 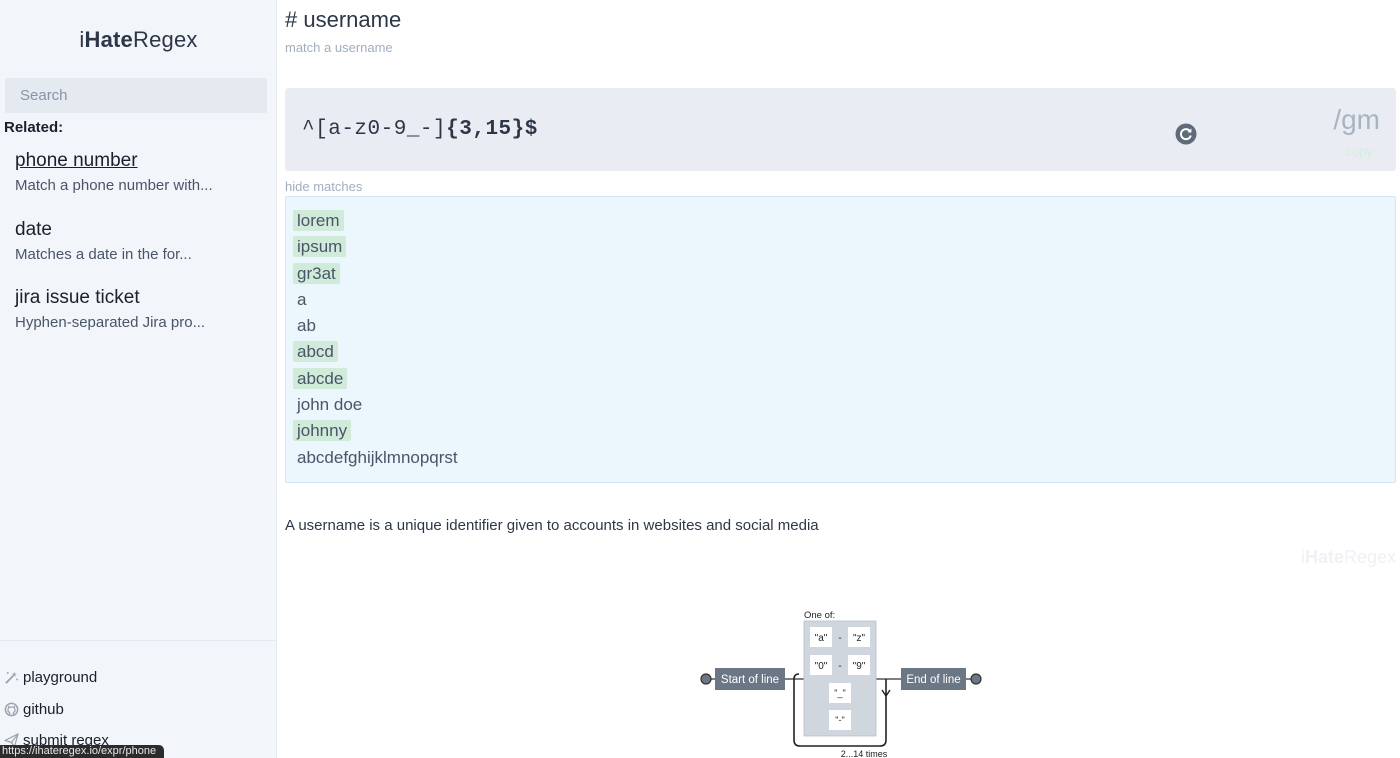 I want to click on regex-expression: ^[a-z0-9_-]{3,15}$, so click(x=420, y=129).